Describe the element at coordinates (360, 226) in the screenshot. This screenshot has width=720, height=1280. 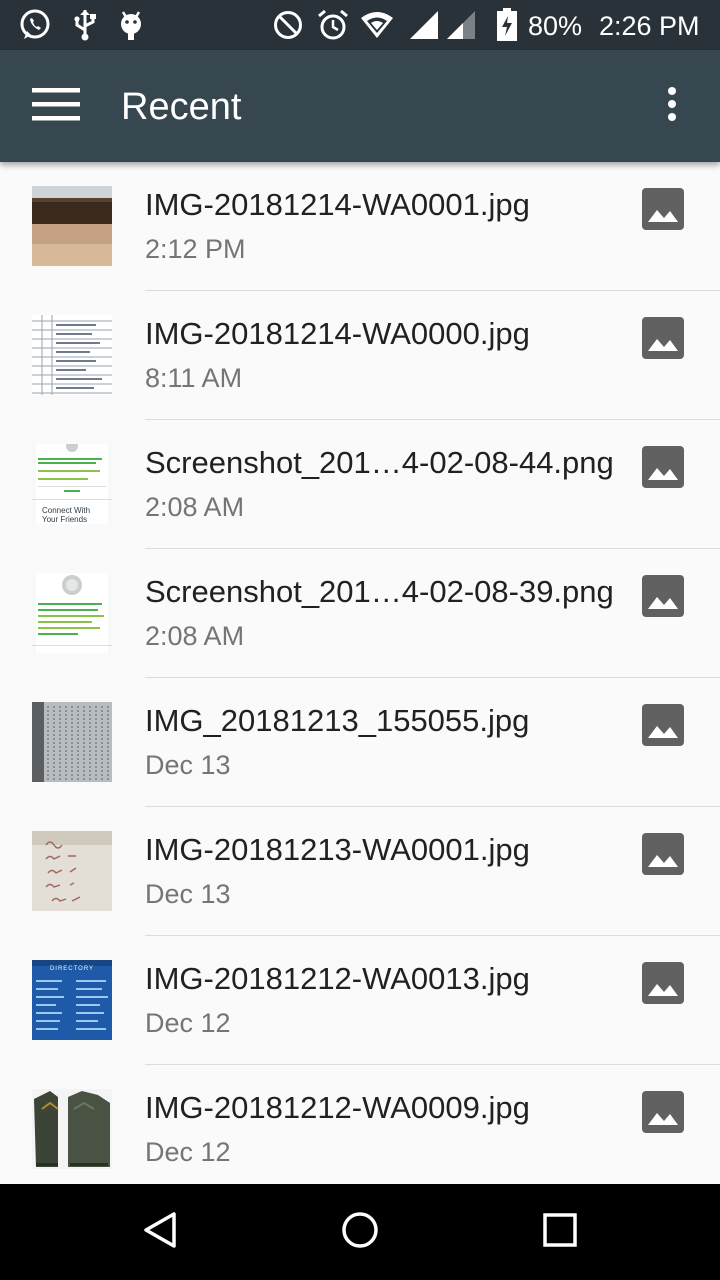
I see `list-item: IMG-20181214-WA0001.jpg 2:12 PM` at that location.